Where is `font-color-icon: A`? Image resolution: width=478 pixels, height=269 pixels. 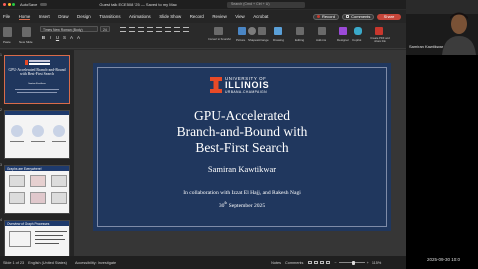
font-color-icon: A is located at coordinates (71, 37).